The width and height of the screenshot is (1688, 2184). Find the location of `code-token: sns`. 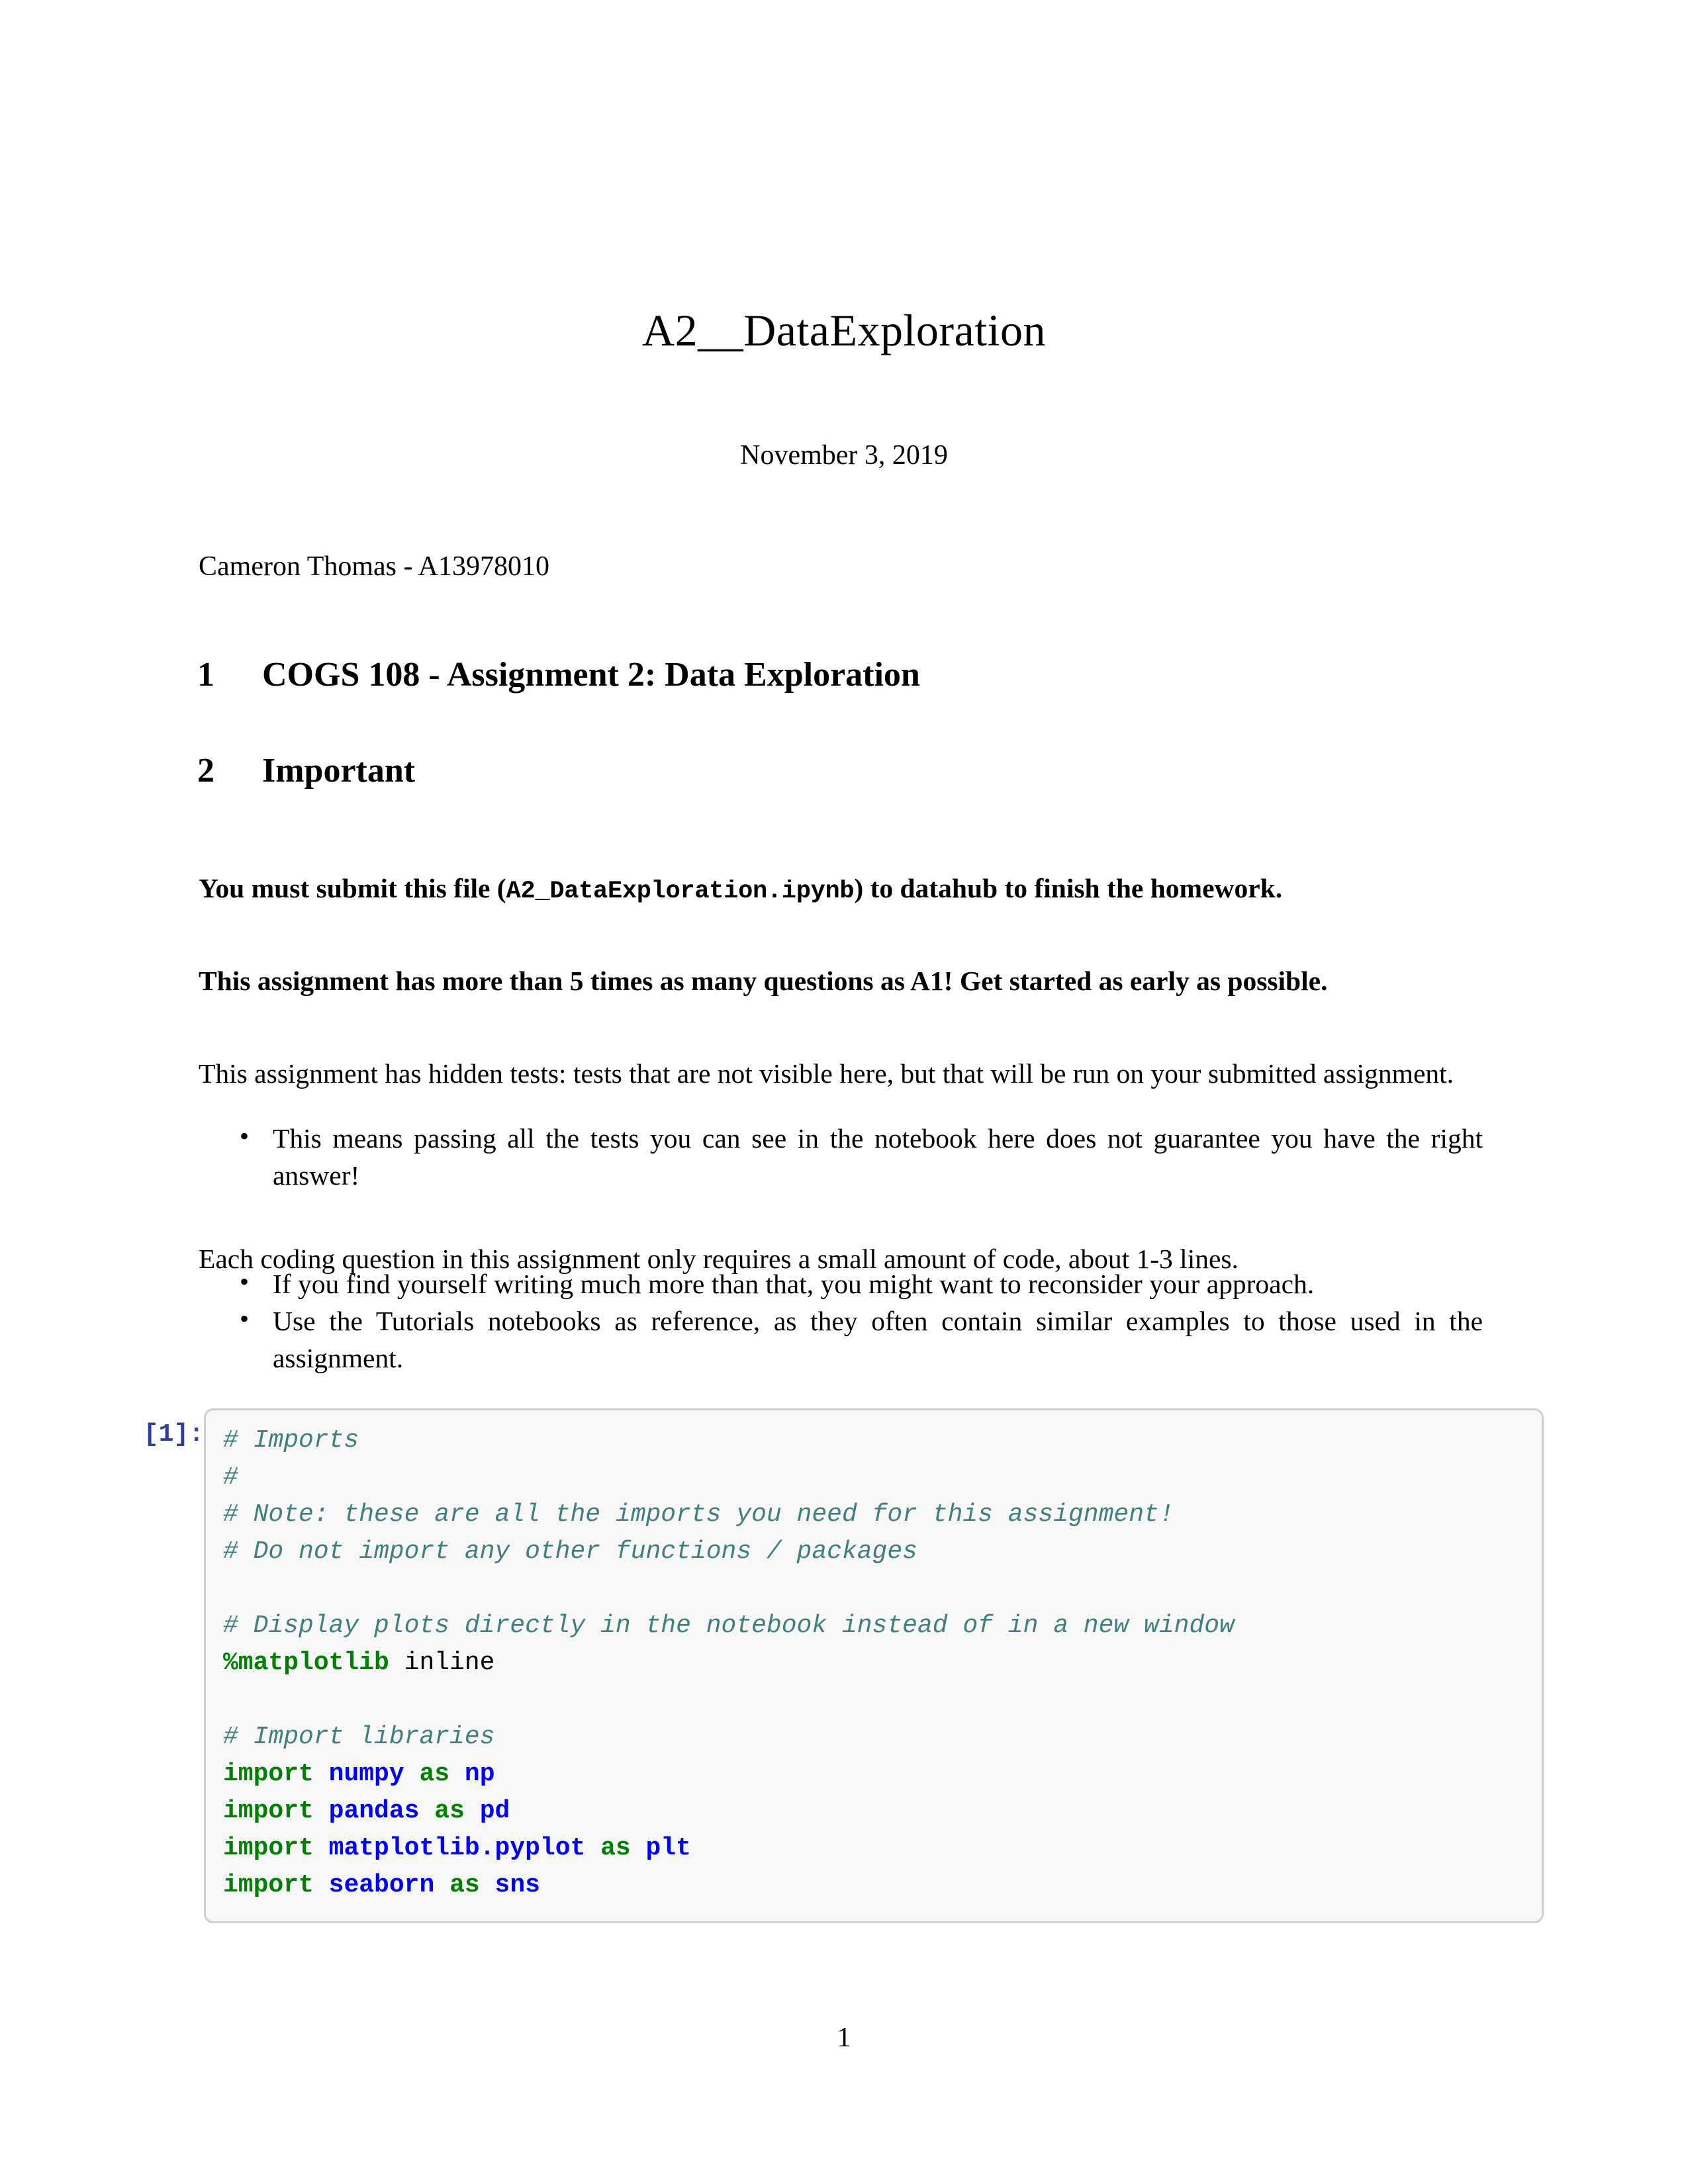

code-token: sns is located at coordinates (517, 1885).